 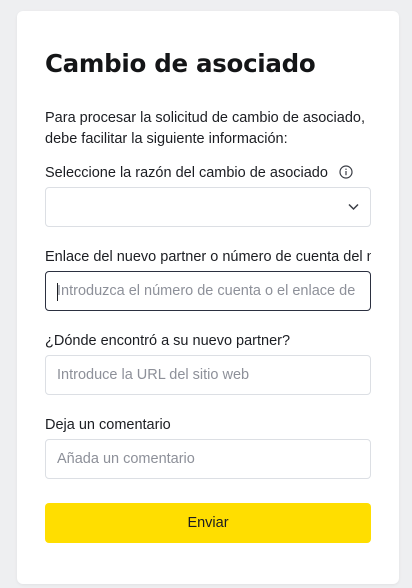 I want to click on comment-input, so click(x=208, y=459).